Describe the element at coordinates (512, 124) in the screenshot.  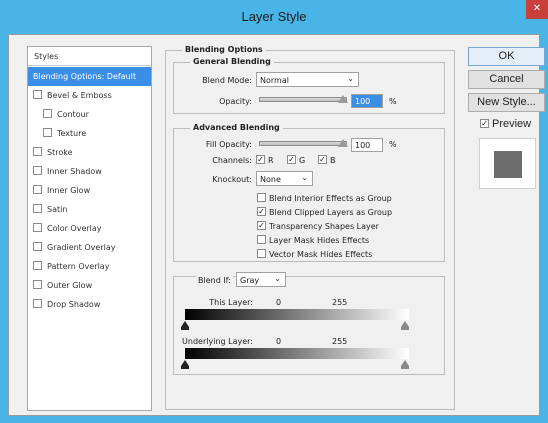
I see `preview-label: Preview` at that location.